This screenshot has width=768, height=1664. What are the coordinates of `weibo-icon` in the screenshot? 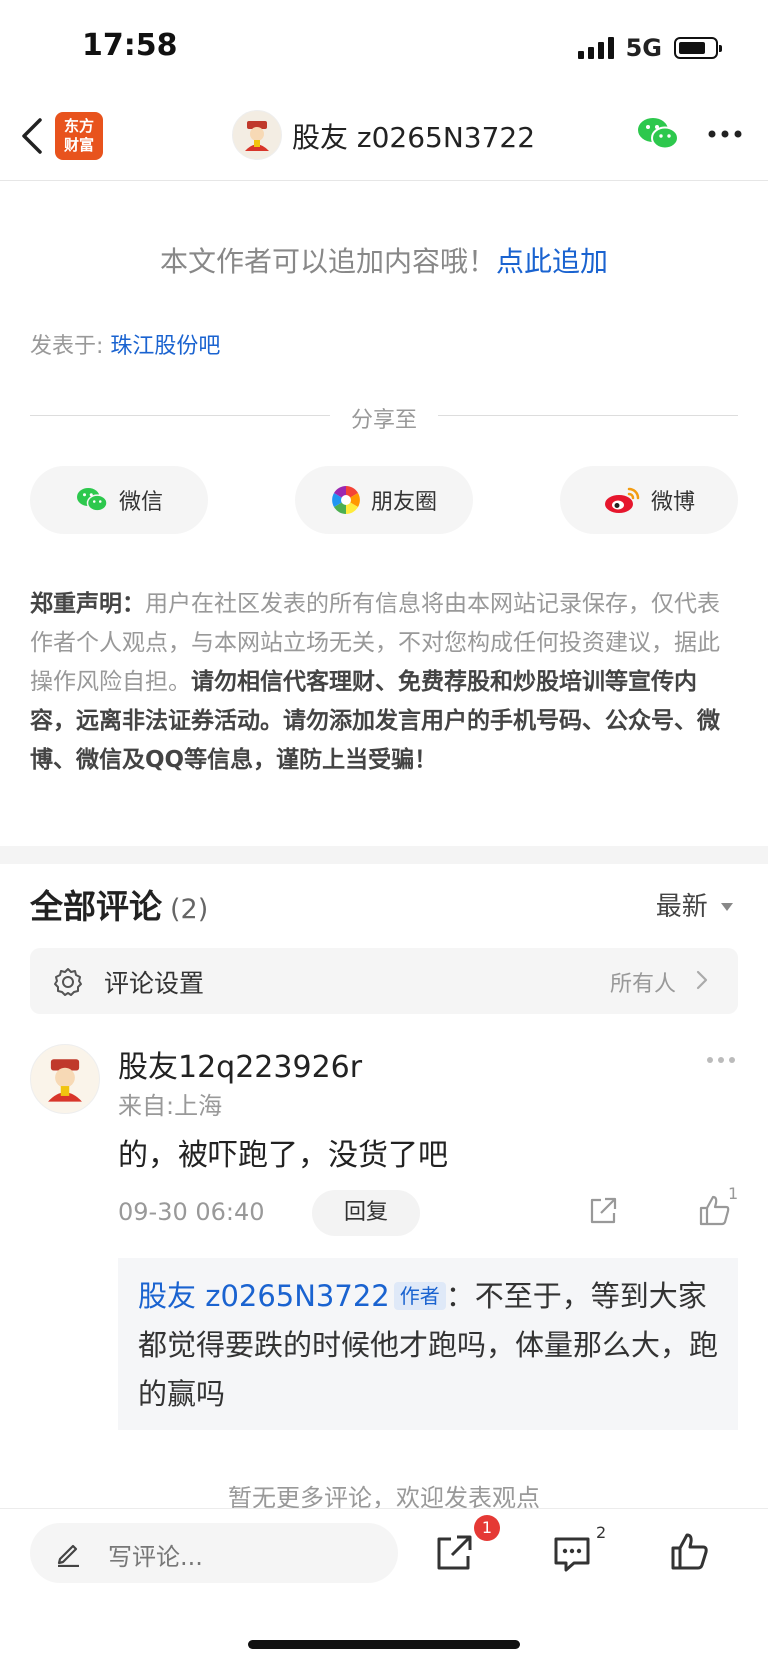 It's located at (622, 500).